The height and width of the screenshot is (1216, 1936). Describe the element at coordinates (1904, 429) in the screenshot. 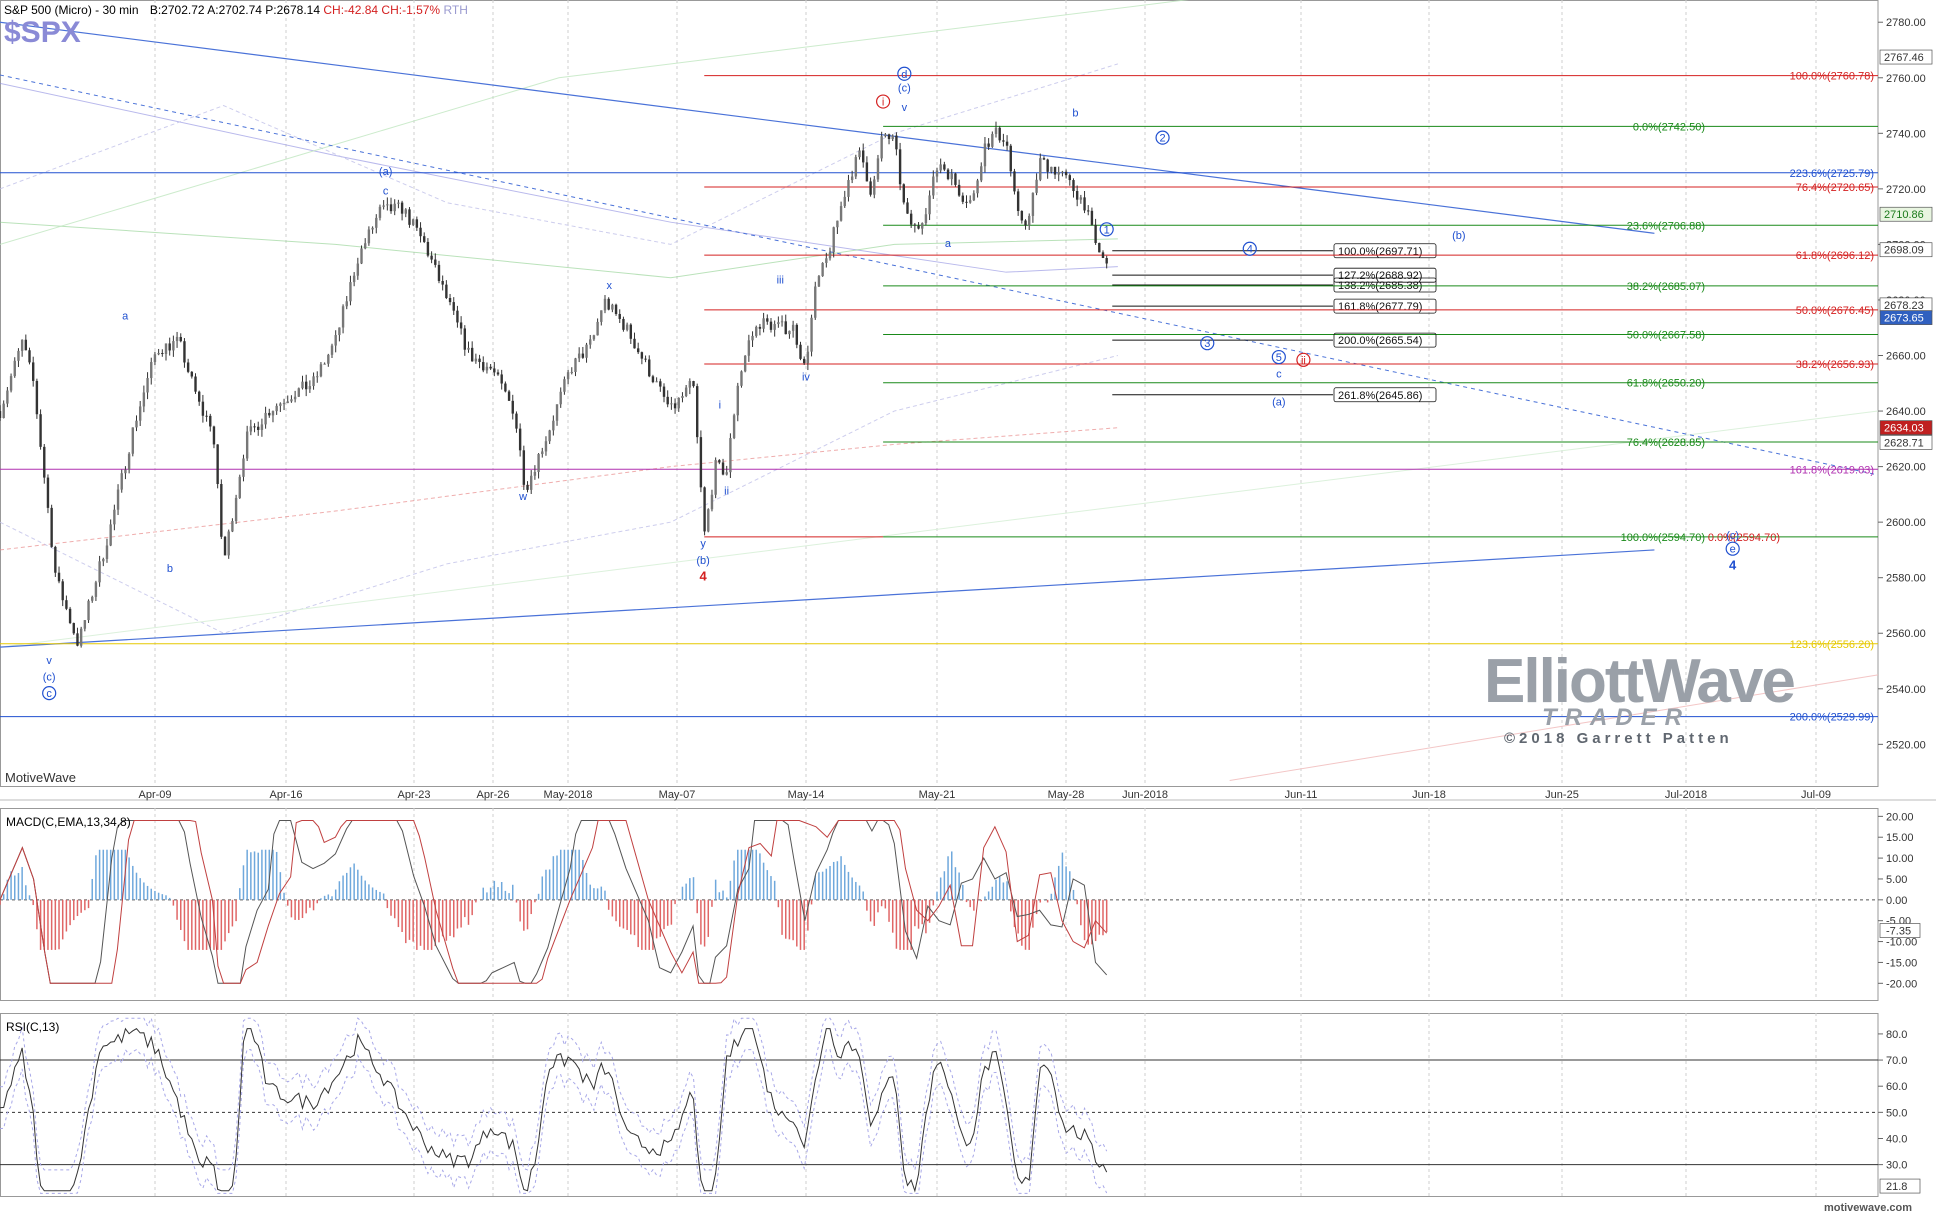

I see `axis-price-box-label: 2634.03` at that location.